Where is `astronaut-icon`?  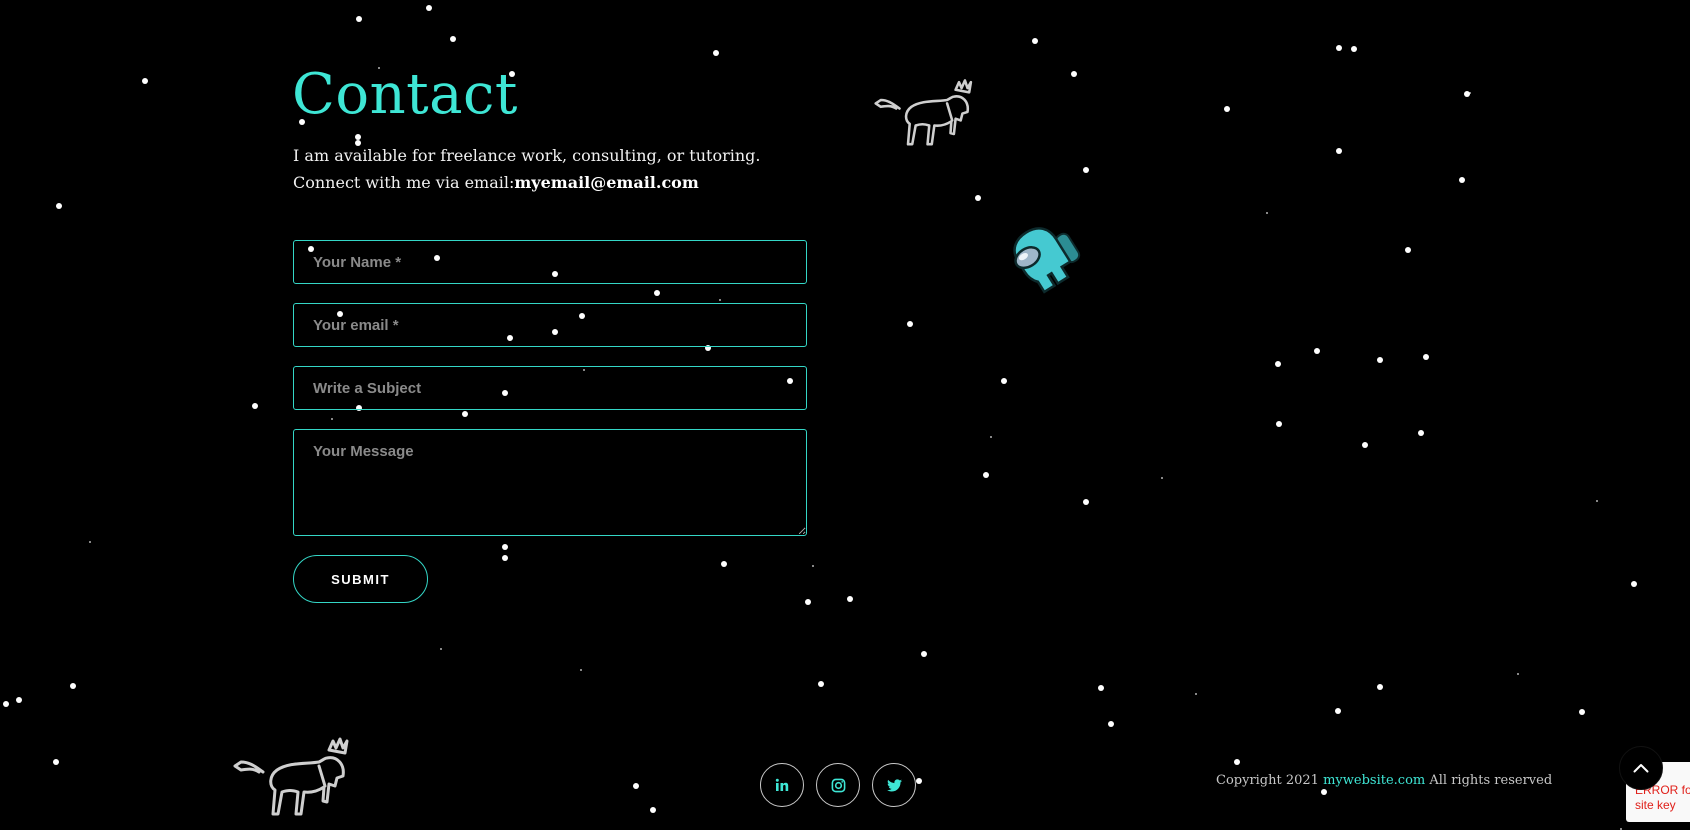
astronaut-icon is located at coordinates (1047, 260).